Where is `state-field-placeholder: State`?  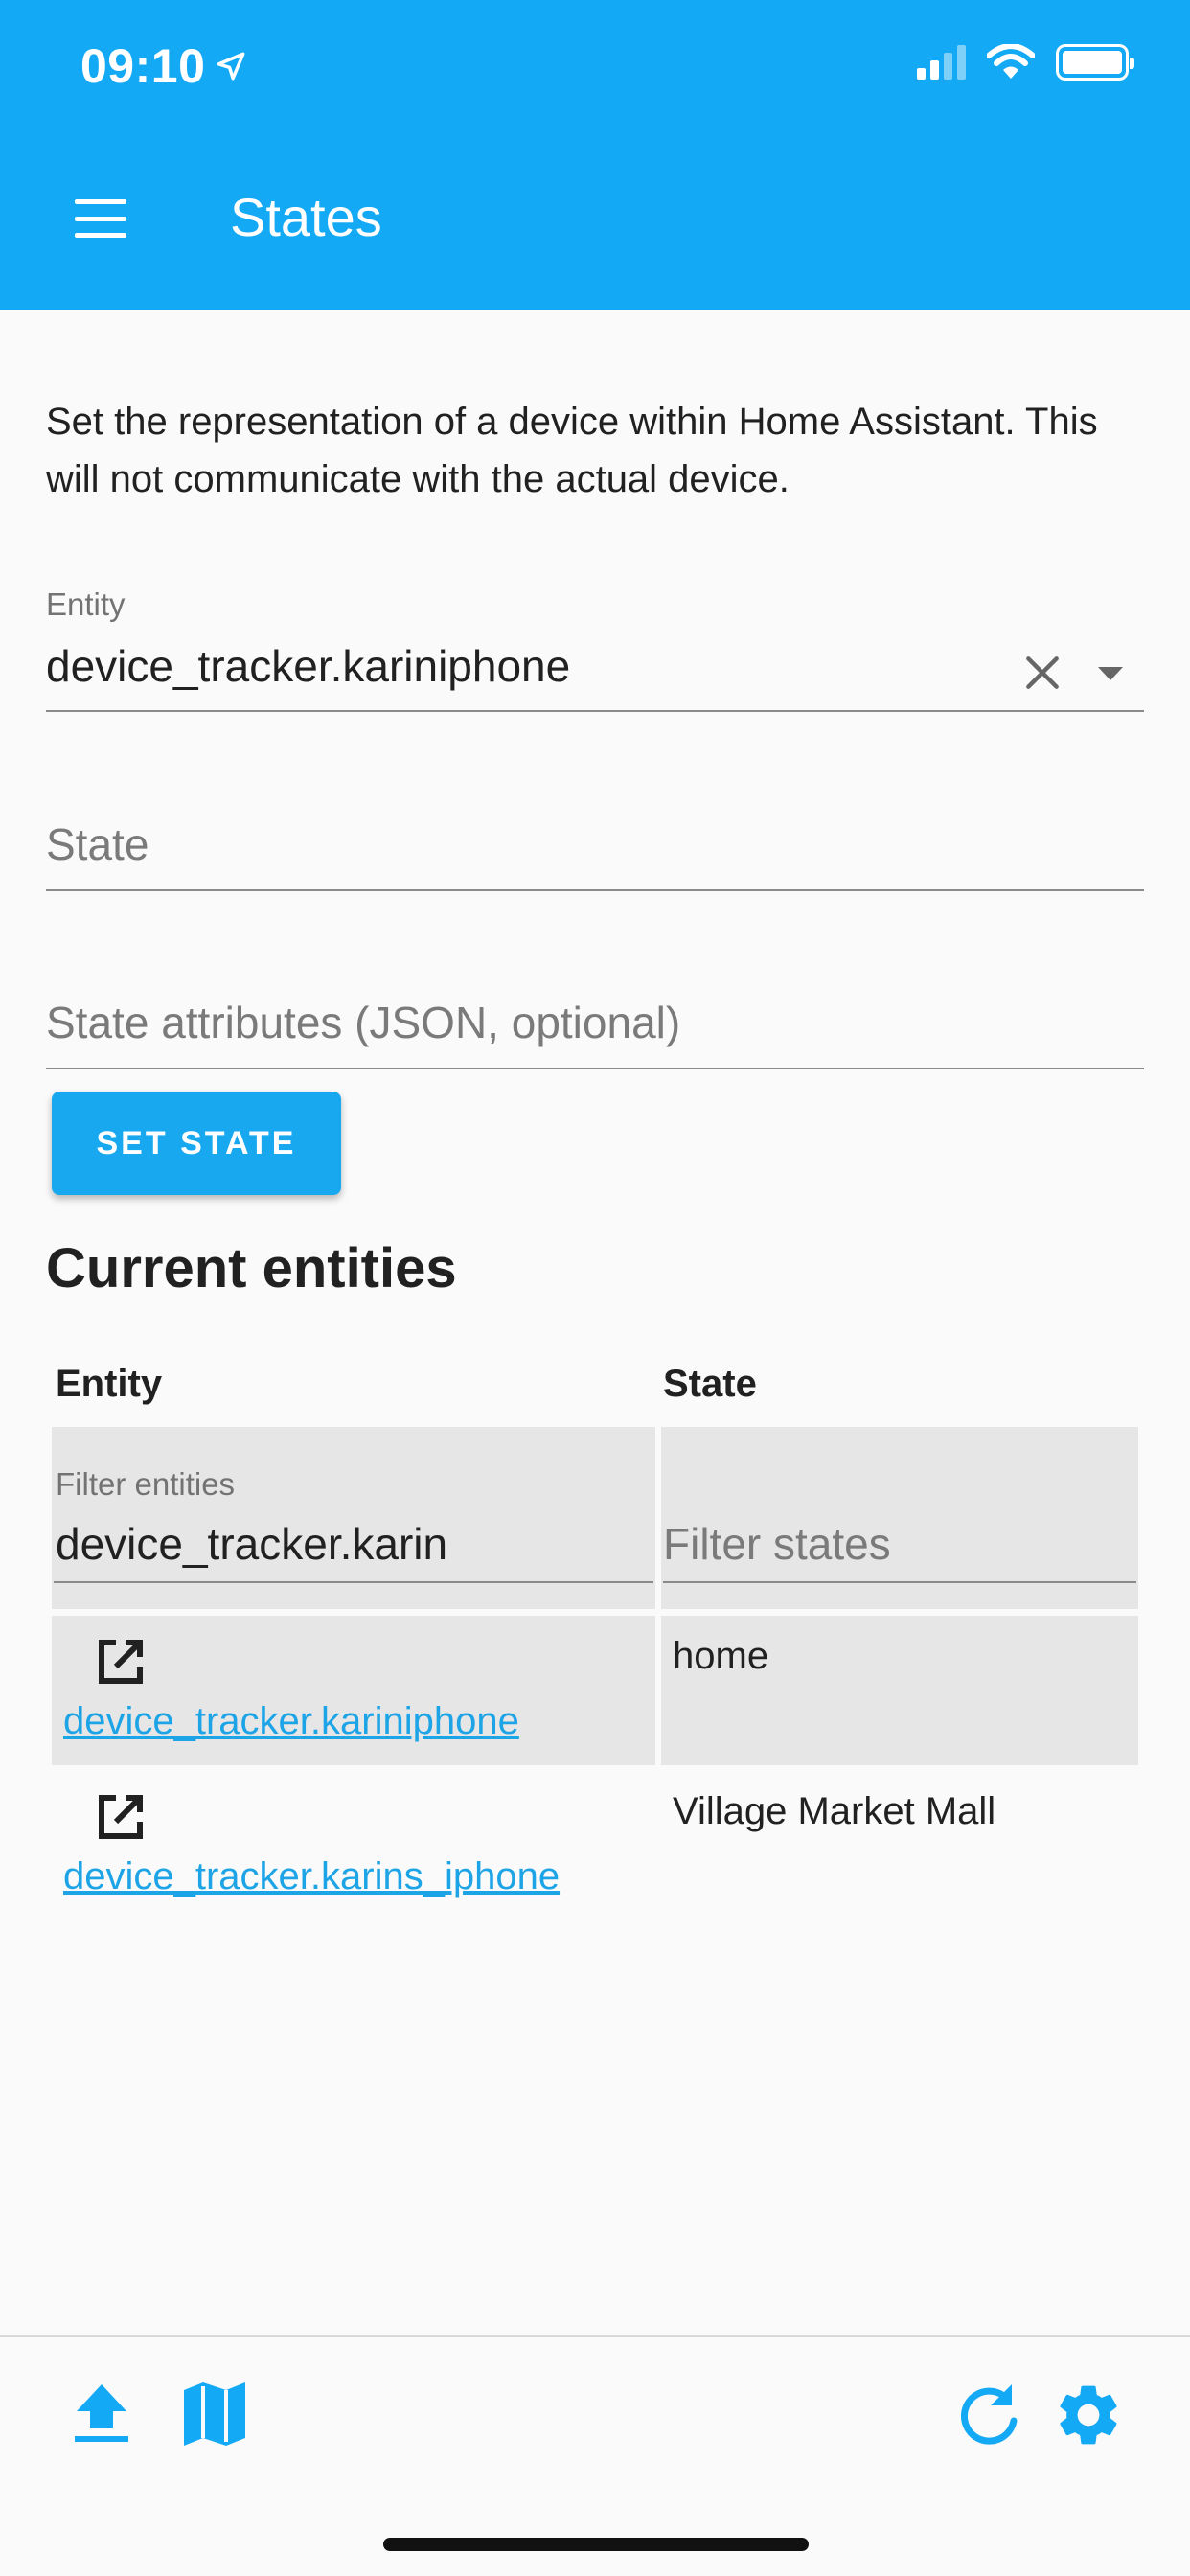 state-field-placeholder: State is located at coordinates (97, 844).